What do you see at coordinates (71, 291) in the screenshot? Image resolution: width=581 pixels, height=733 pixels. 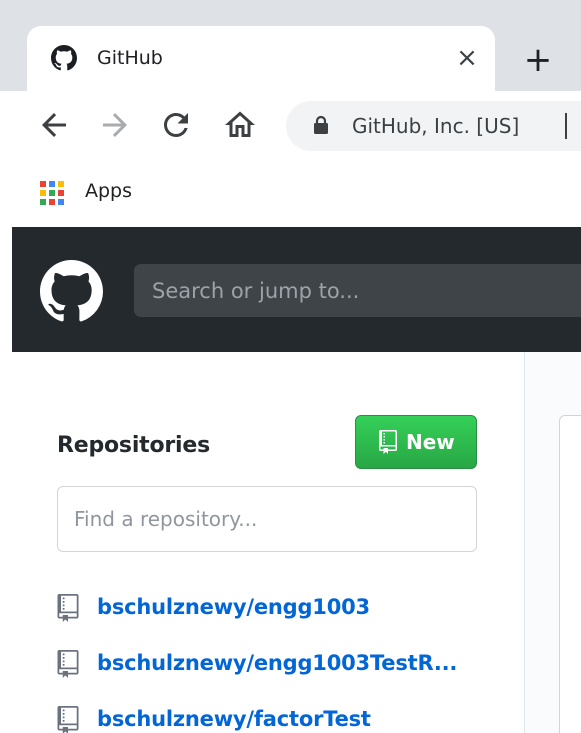 I see `github-octocat-icon` at bounding box center [71, 291].